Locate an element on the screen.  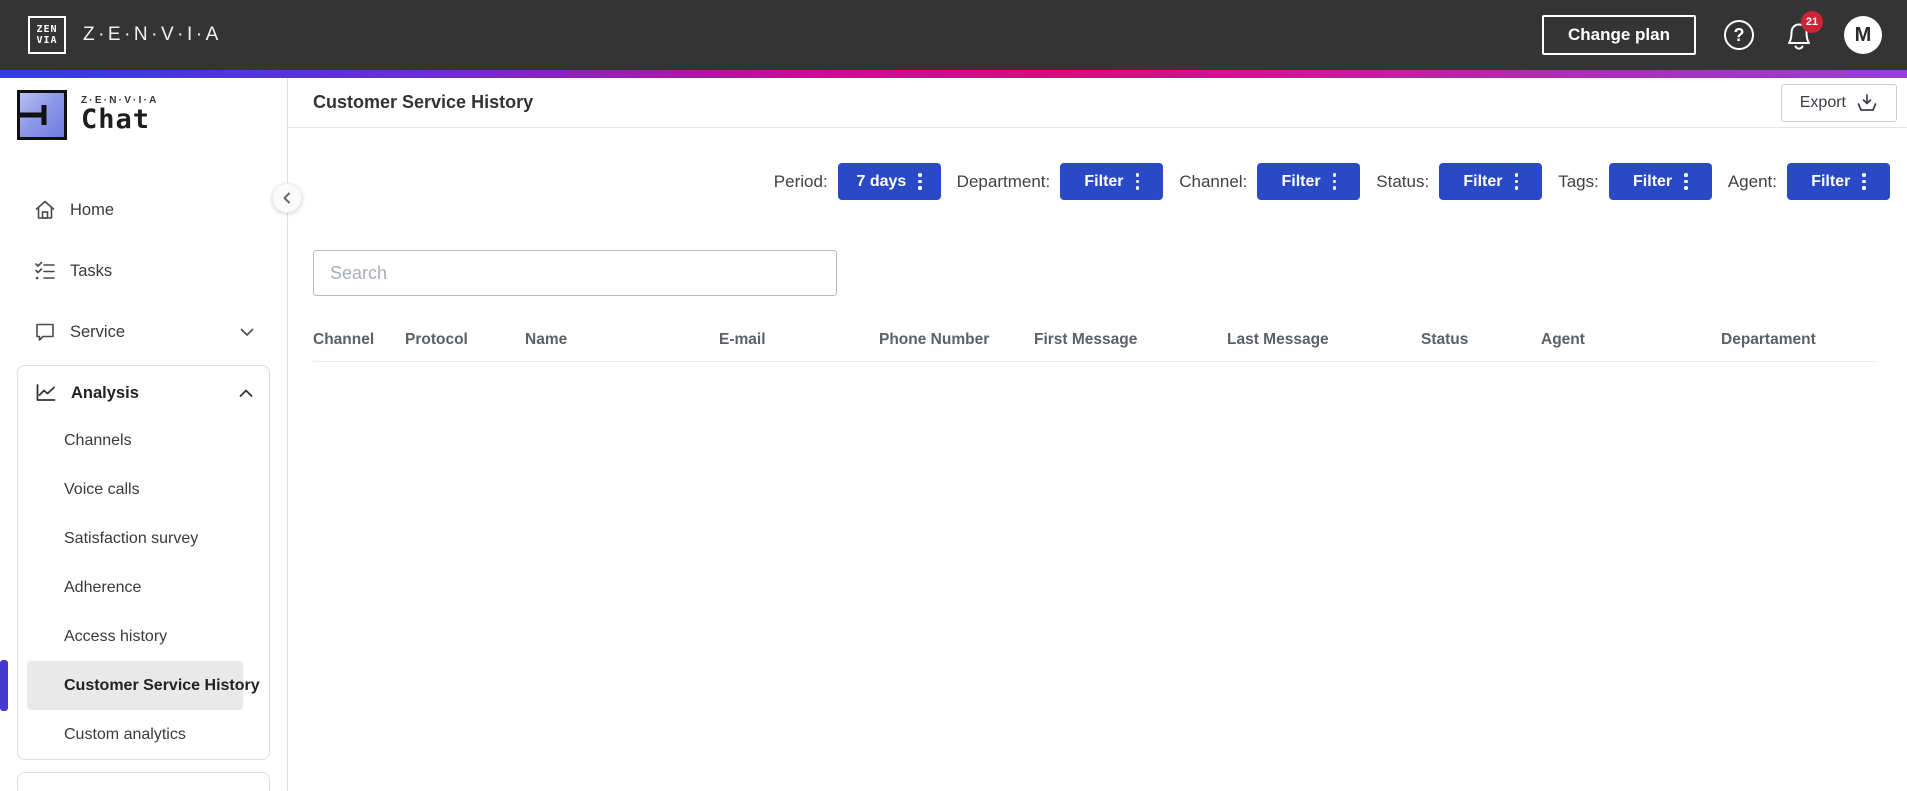
filter-group-tags: Tags: Filter is located at coordinates (1635, 181).